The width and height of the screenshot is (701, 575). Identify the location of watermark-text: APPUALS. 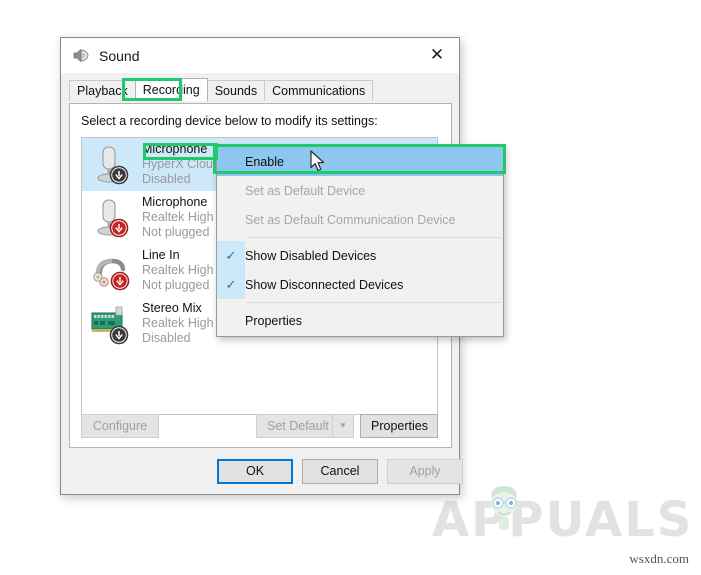
(563, 520).